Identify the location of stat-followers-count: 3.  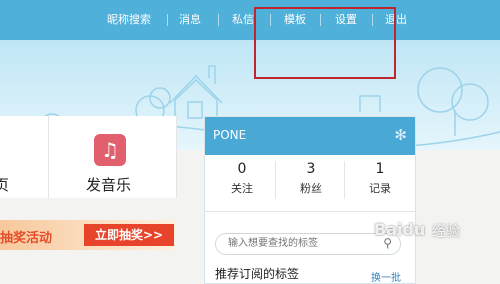
(311, 169).